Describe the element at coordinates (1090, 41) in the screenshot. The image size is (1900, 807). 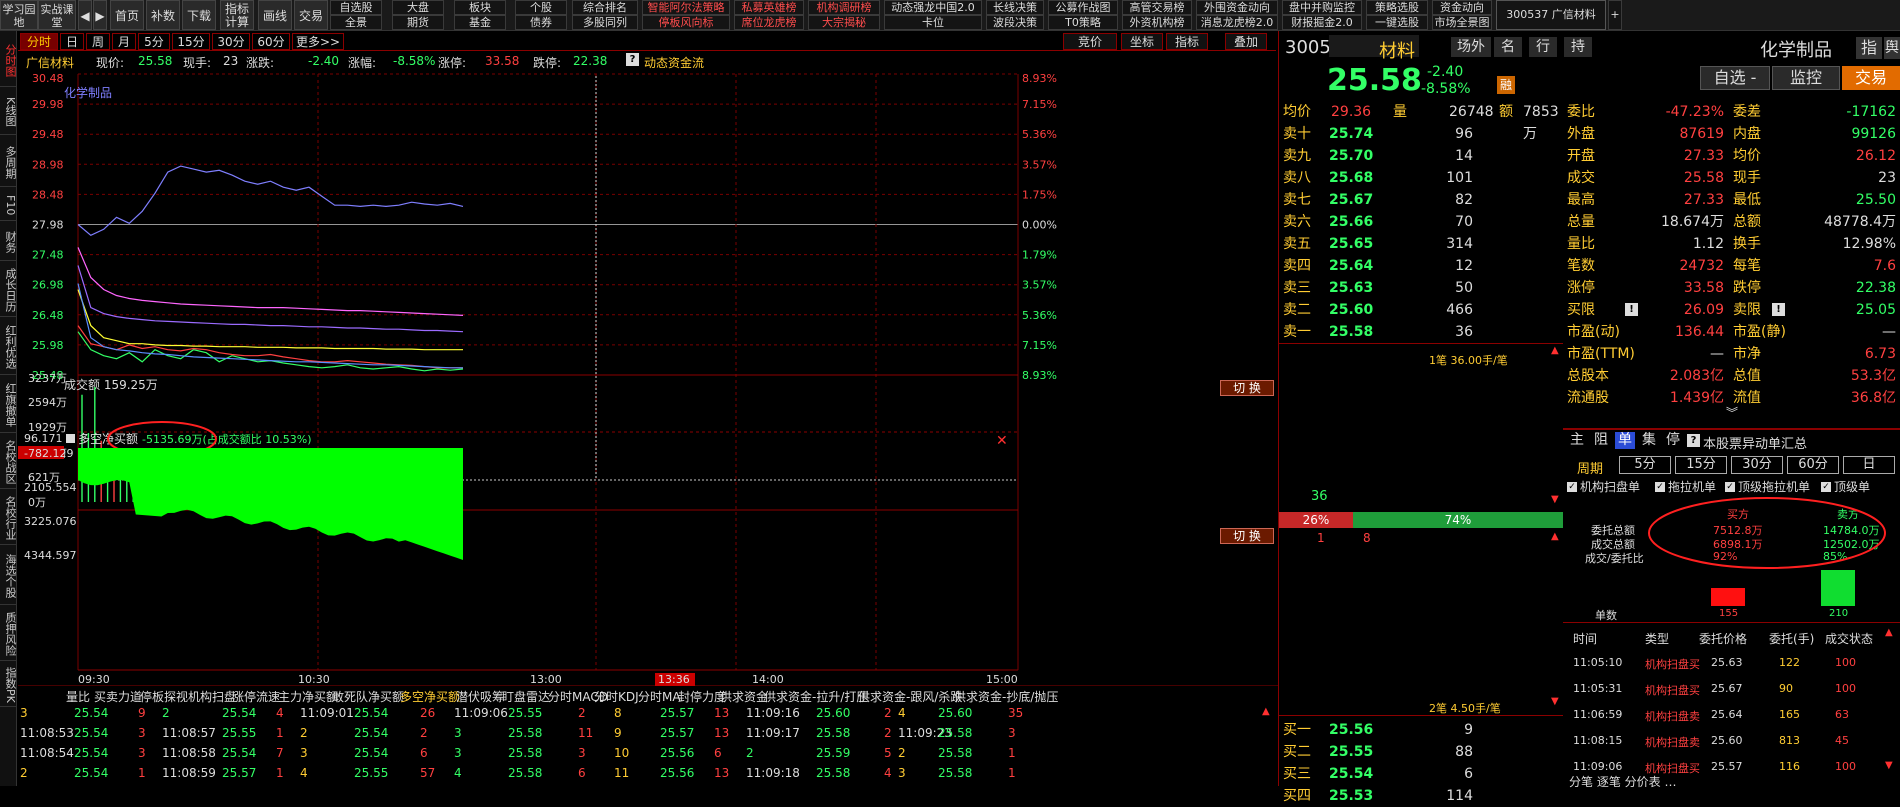
I see `chart-tool-dropdown: 竞价` at that location.